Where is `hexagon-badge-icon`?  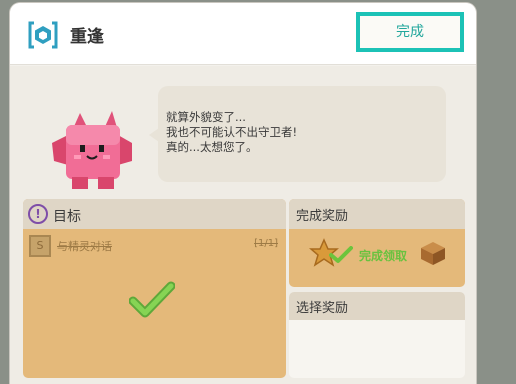 hexagon-badge-icon is located at coordinates (43, 35).